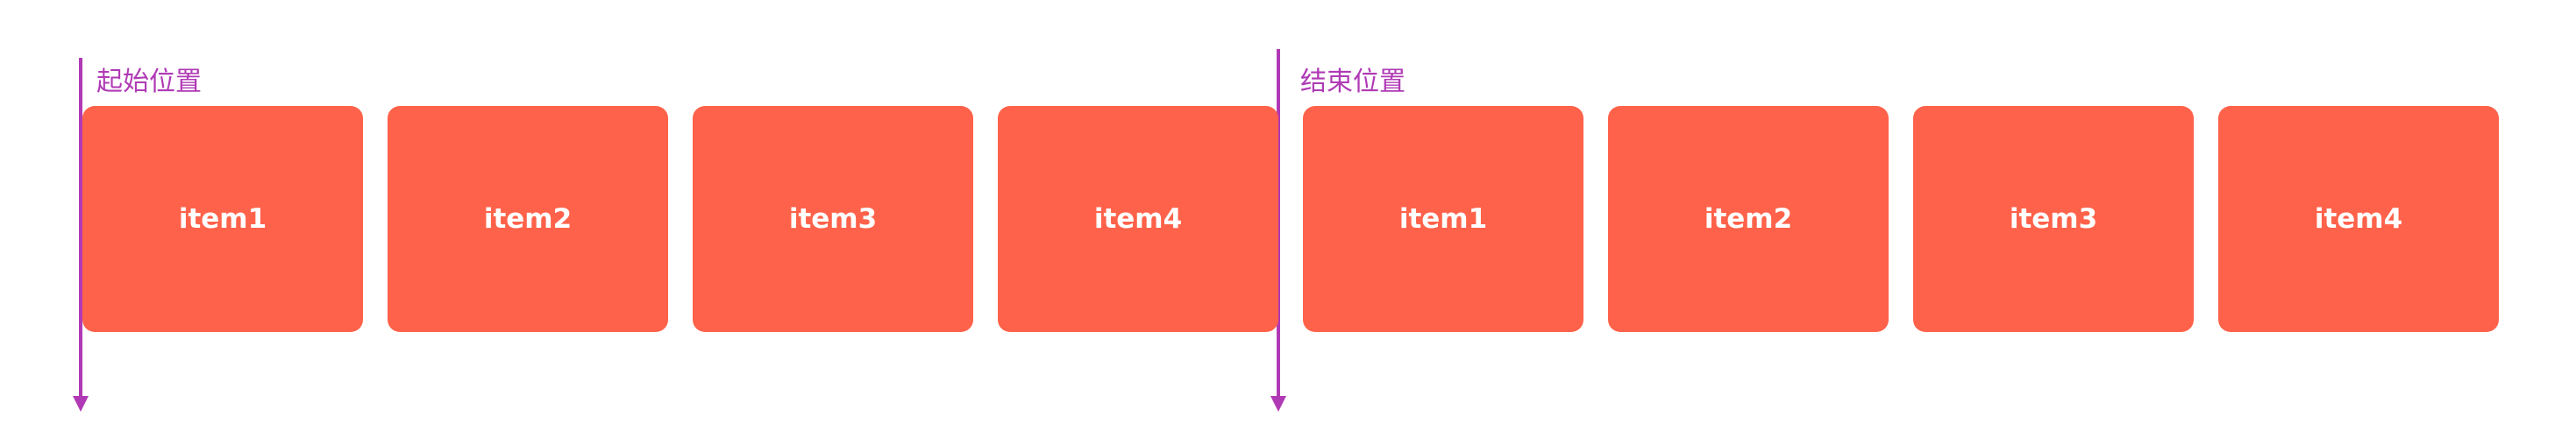 This screenshot has width=2576, height=431. Describe the element at coordinates (81, 404) in the screenshot. I see `start-position-arrow` at that location.